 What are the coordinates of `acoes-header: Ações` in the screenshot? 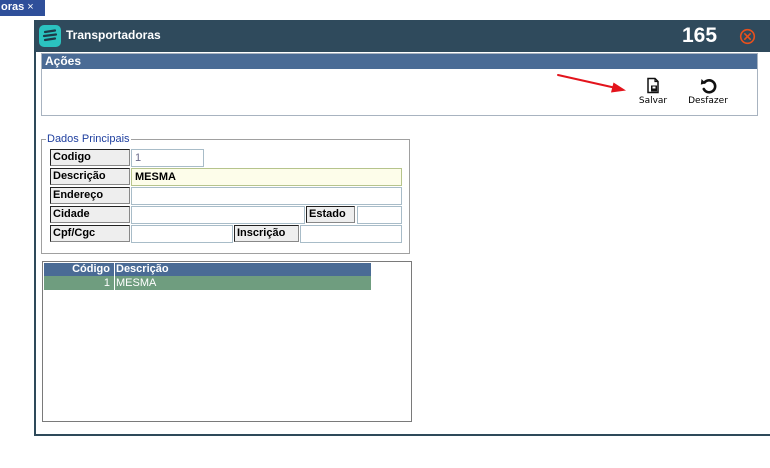 It's located at (399, 61).